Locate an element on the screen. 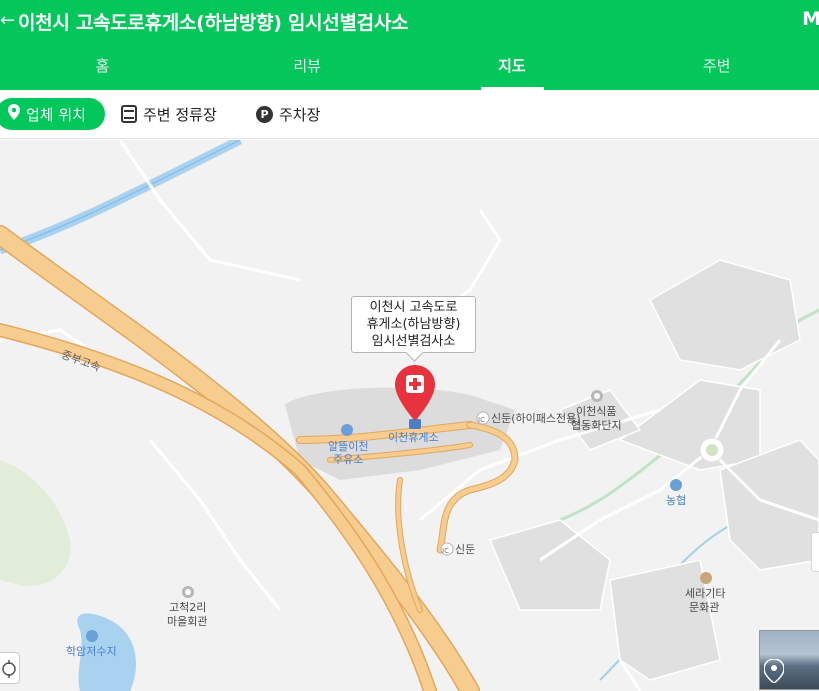  label-sindun-hipass-ic: 신둔(하이패스전용) is located at coordinates (536, 418).